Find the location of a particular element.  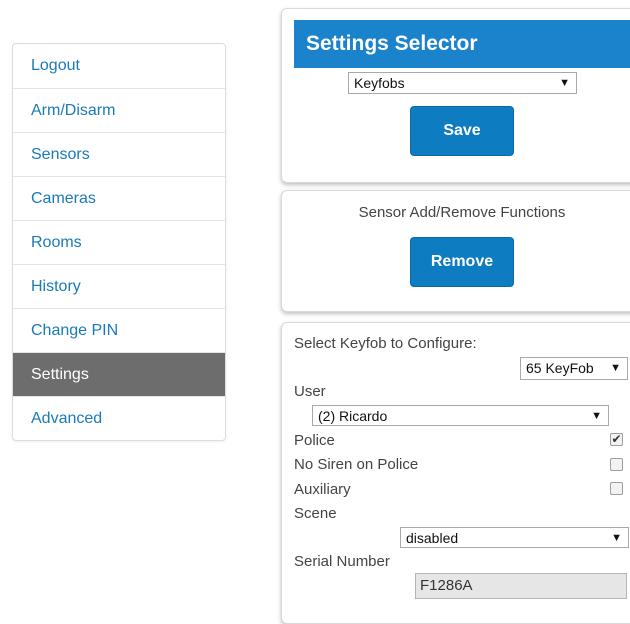

scene-select: disabled ▼ is located at coordinates (514, 537).